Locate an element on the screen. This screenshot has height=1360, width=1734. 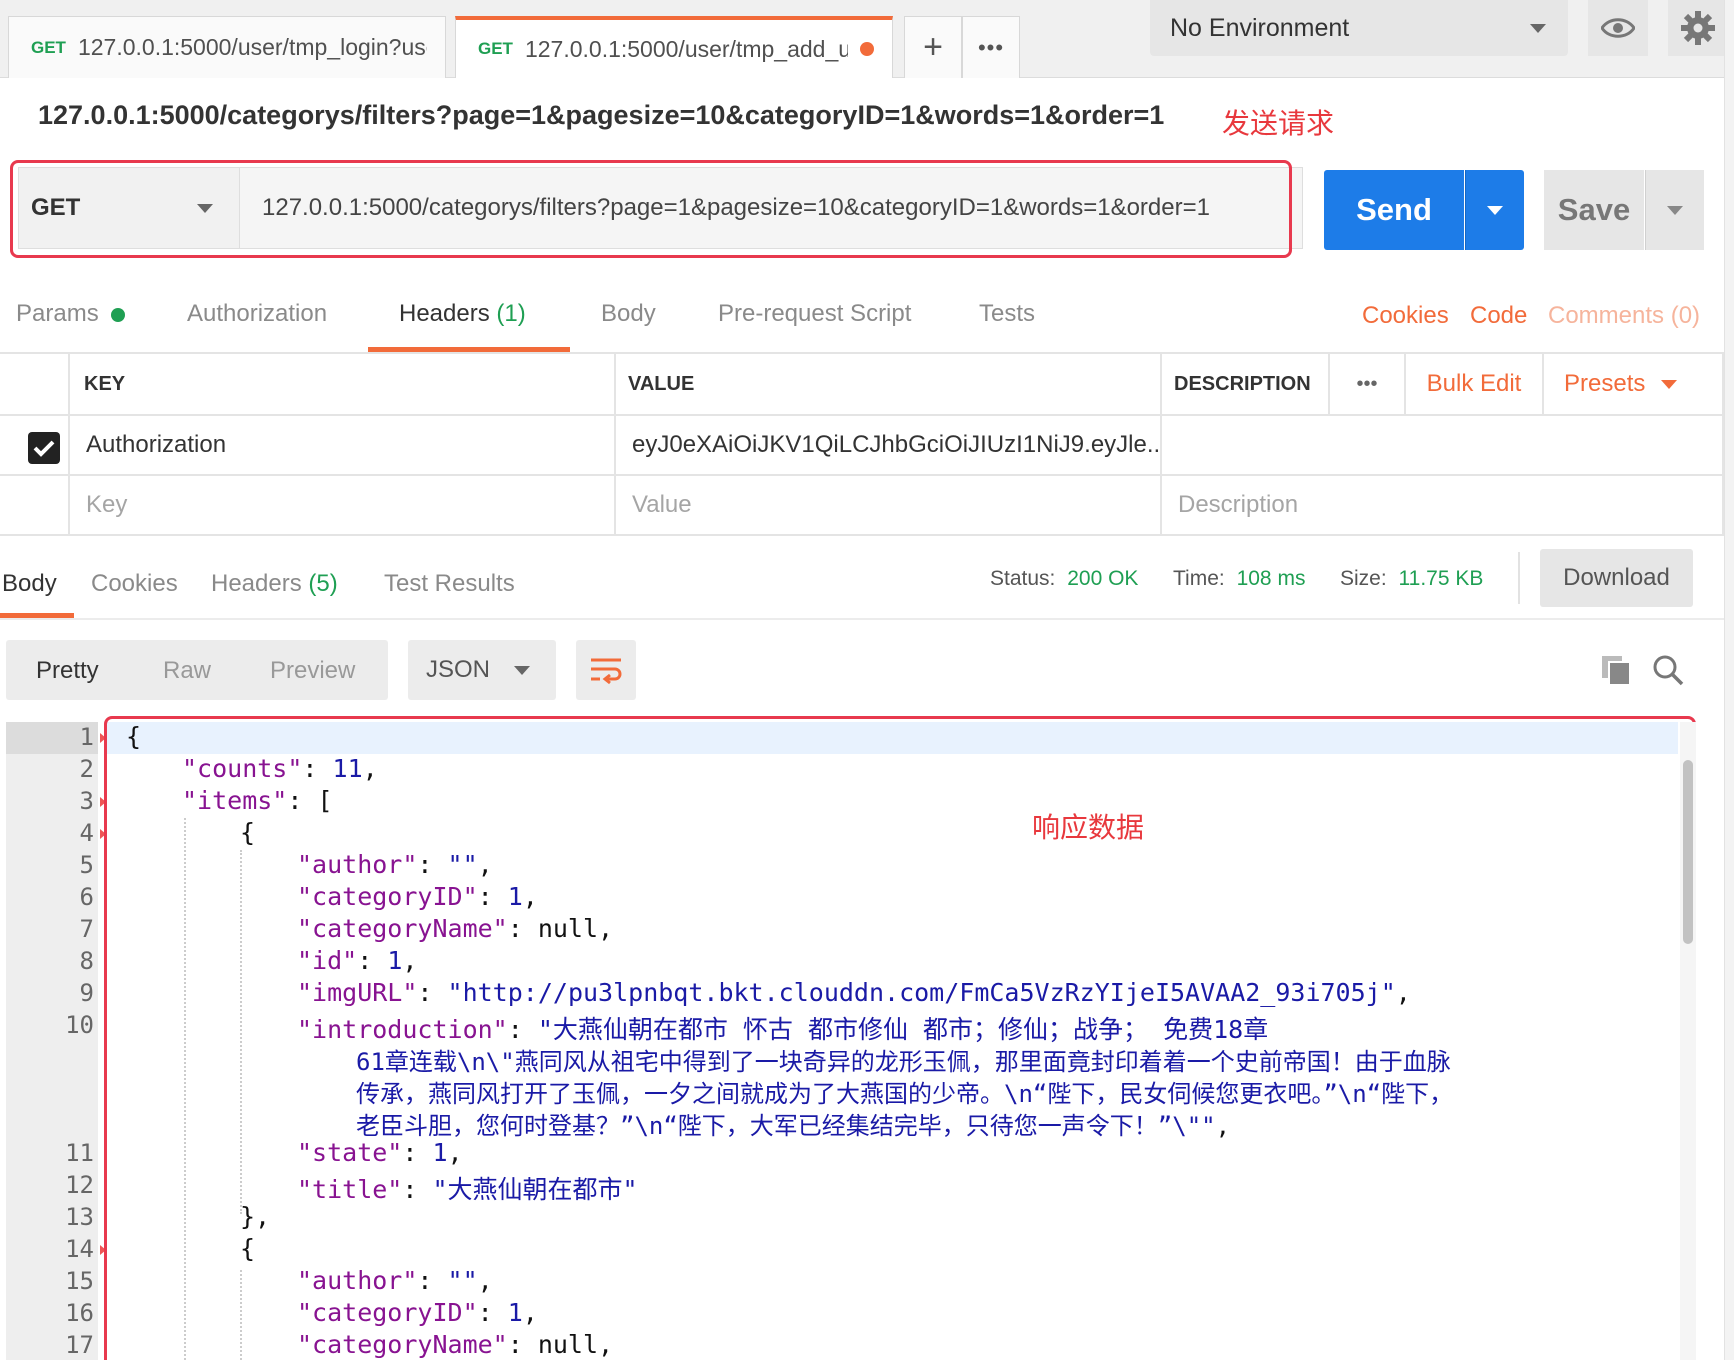
gear-icon is located at coordinates (1698, 28).